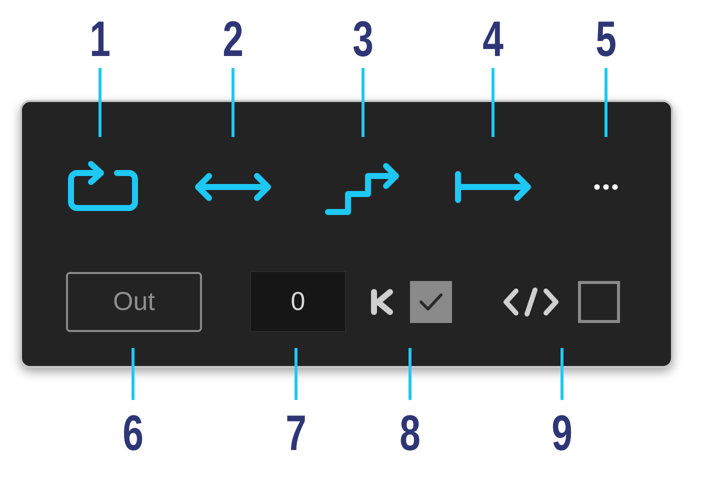  What do you see at coordinates (363, 39) in the screenshot?
I see `callout-number: 3` at bounding box center [363, 39].